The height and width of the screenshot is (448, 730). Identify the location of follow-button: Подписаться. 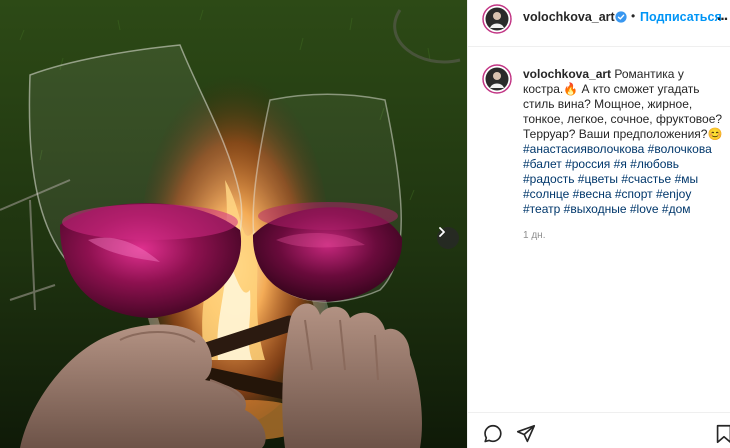
(681, 17).